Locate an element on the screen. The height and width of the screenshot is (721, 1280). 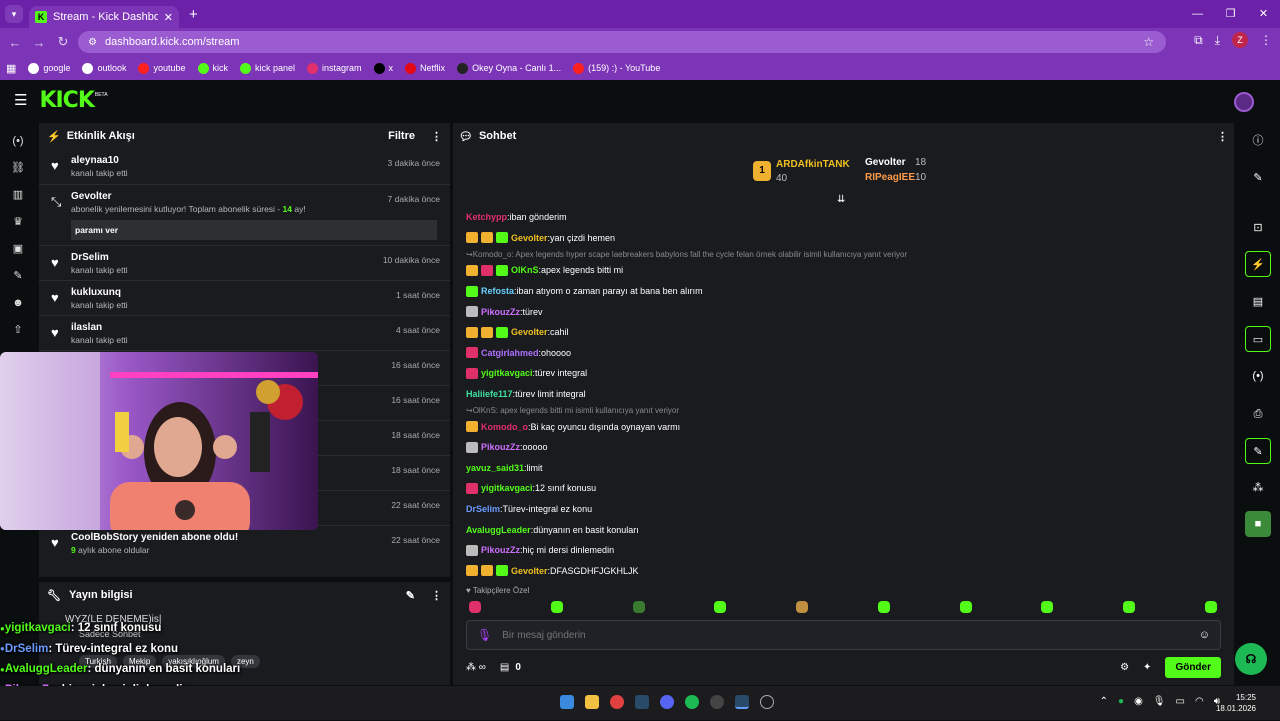
chat-username: DrSelim is located at coordinates (483, 509).